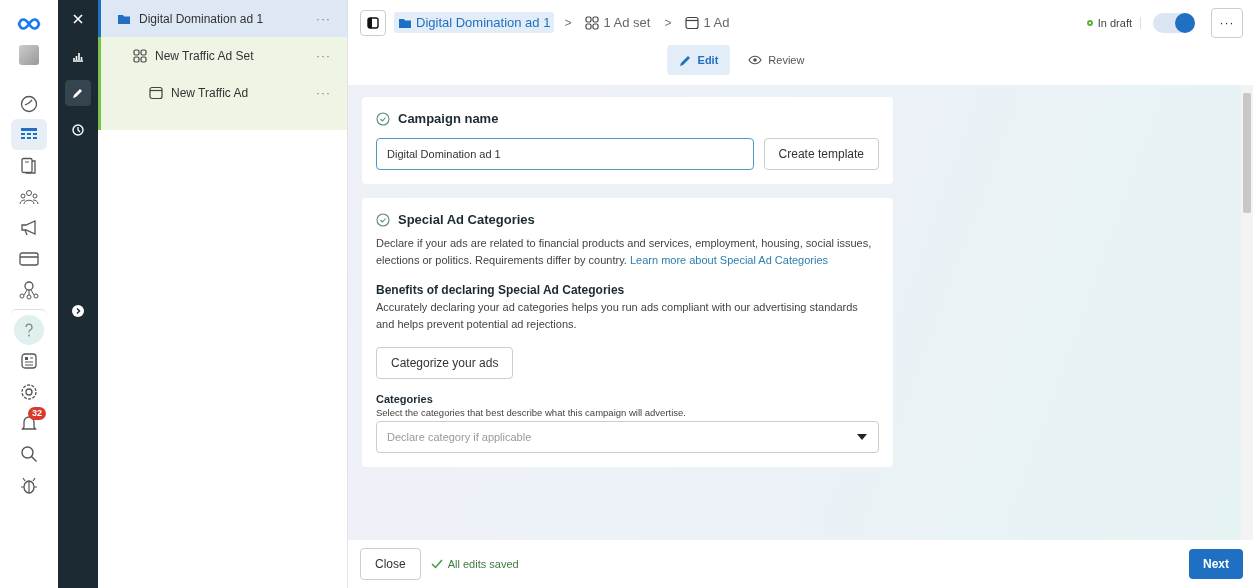 The height and width of the screenshot is (588, 1253). Describe the element at coordinates (37, 413) in the screenshot. I see `notification-badge: 32` at that location.